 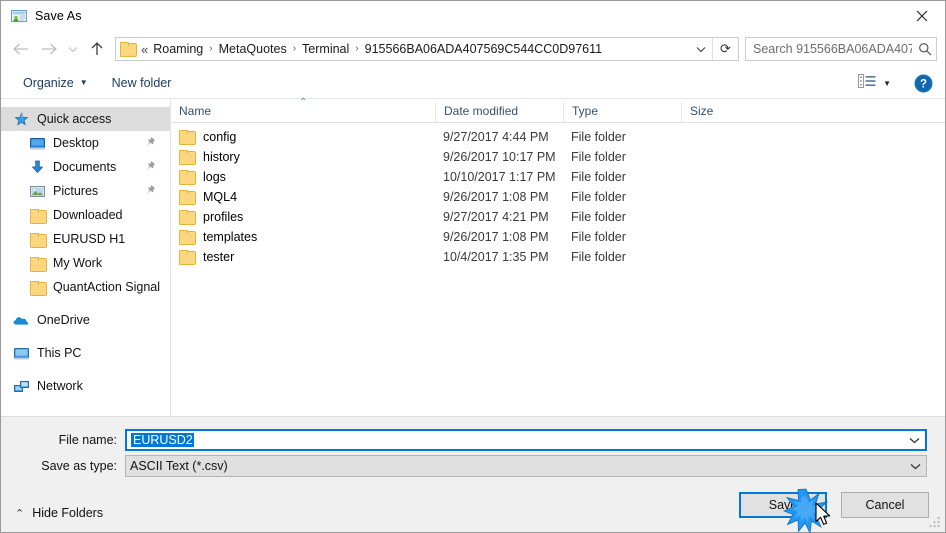 What do you see at coordinates (935, 522) in the screenshot?
I see `resize-grip` at bounding box center [935, 522].